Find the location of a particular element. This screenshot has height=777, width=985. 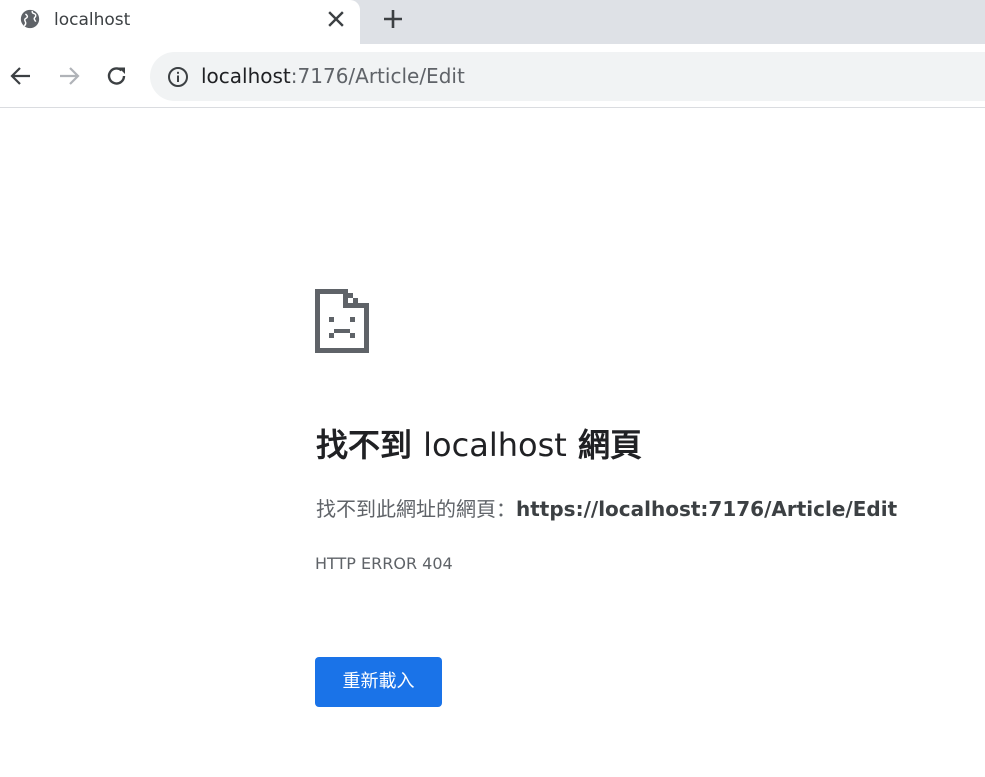

headline-host: localhost is located at coordinates (495, 445).